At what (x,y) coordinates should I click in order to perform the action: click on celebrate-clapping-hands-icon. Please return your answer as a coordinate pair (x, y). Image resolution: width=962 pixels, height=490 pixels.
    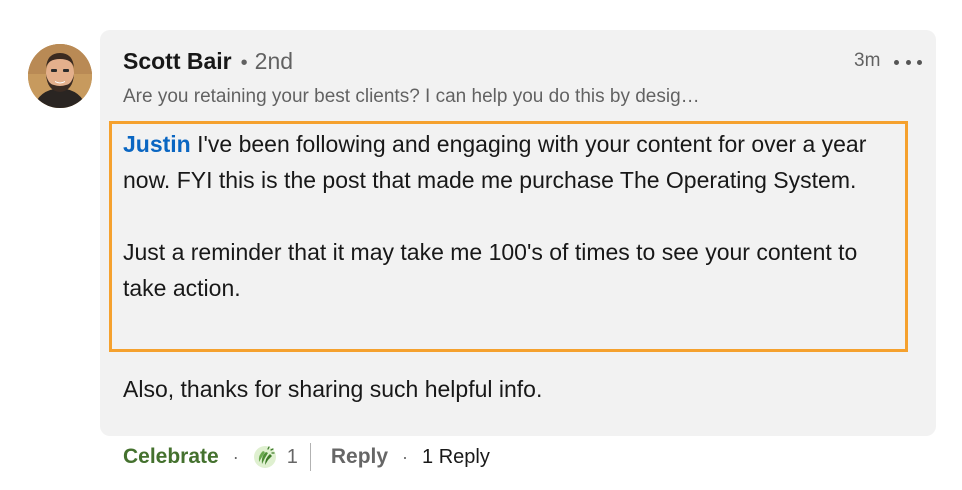
    Looking at the image, I should click on (265, 457).